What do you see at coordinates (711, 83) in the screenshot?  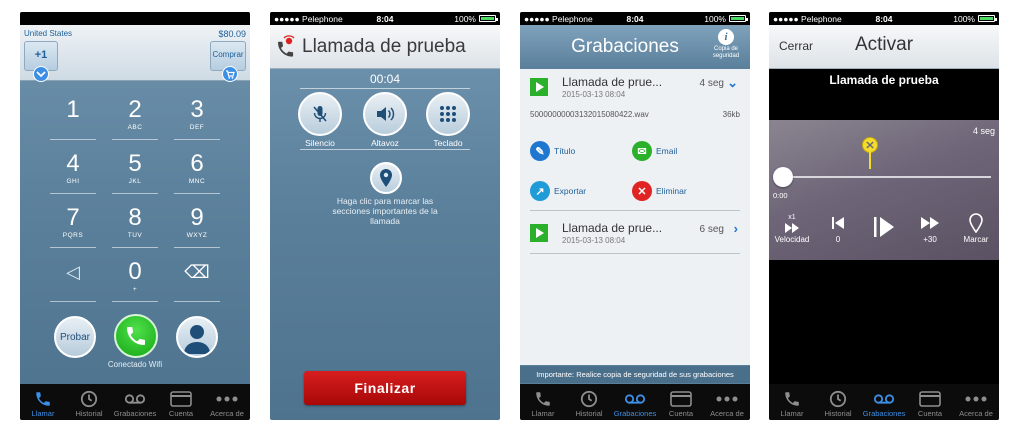 I see `recording-duration: 4 seg` at bounding box center [711, 83].